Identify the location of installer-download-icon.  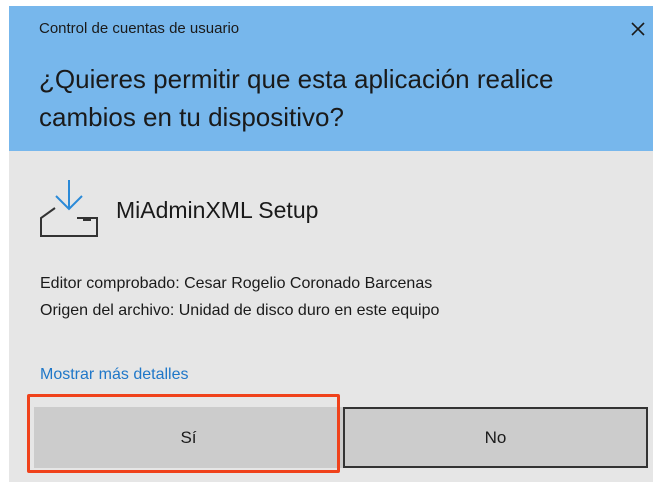
(69, 208).